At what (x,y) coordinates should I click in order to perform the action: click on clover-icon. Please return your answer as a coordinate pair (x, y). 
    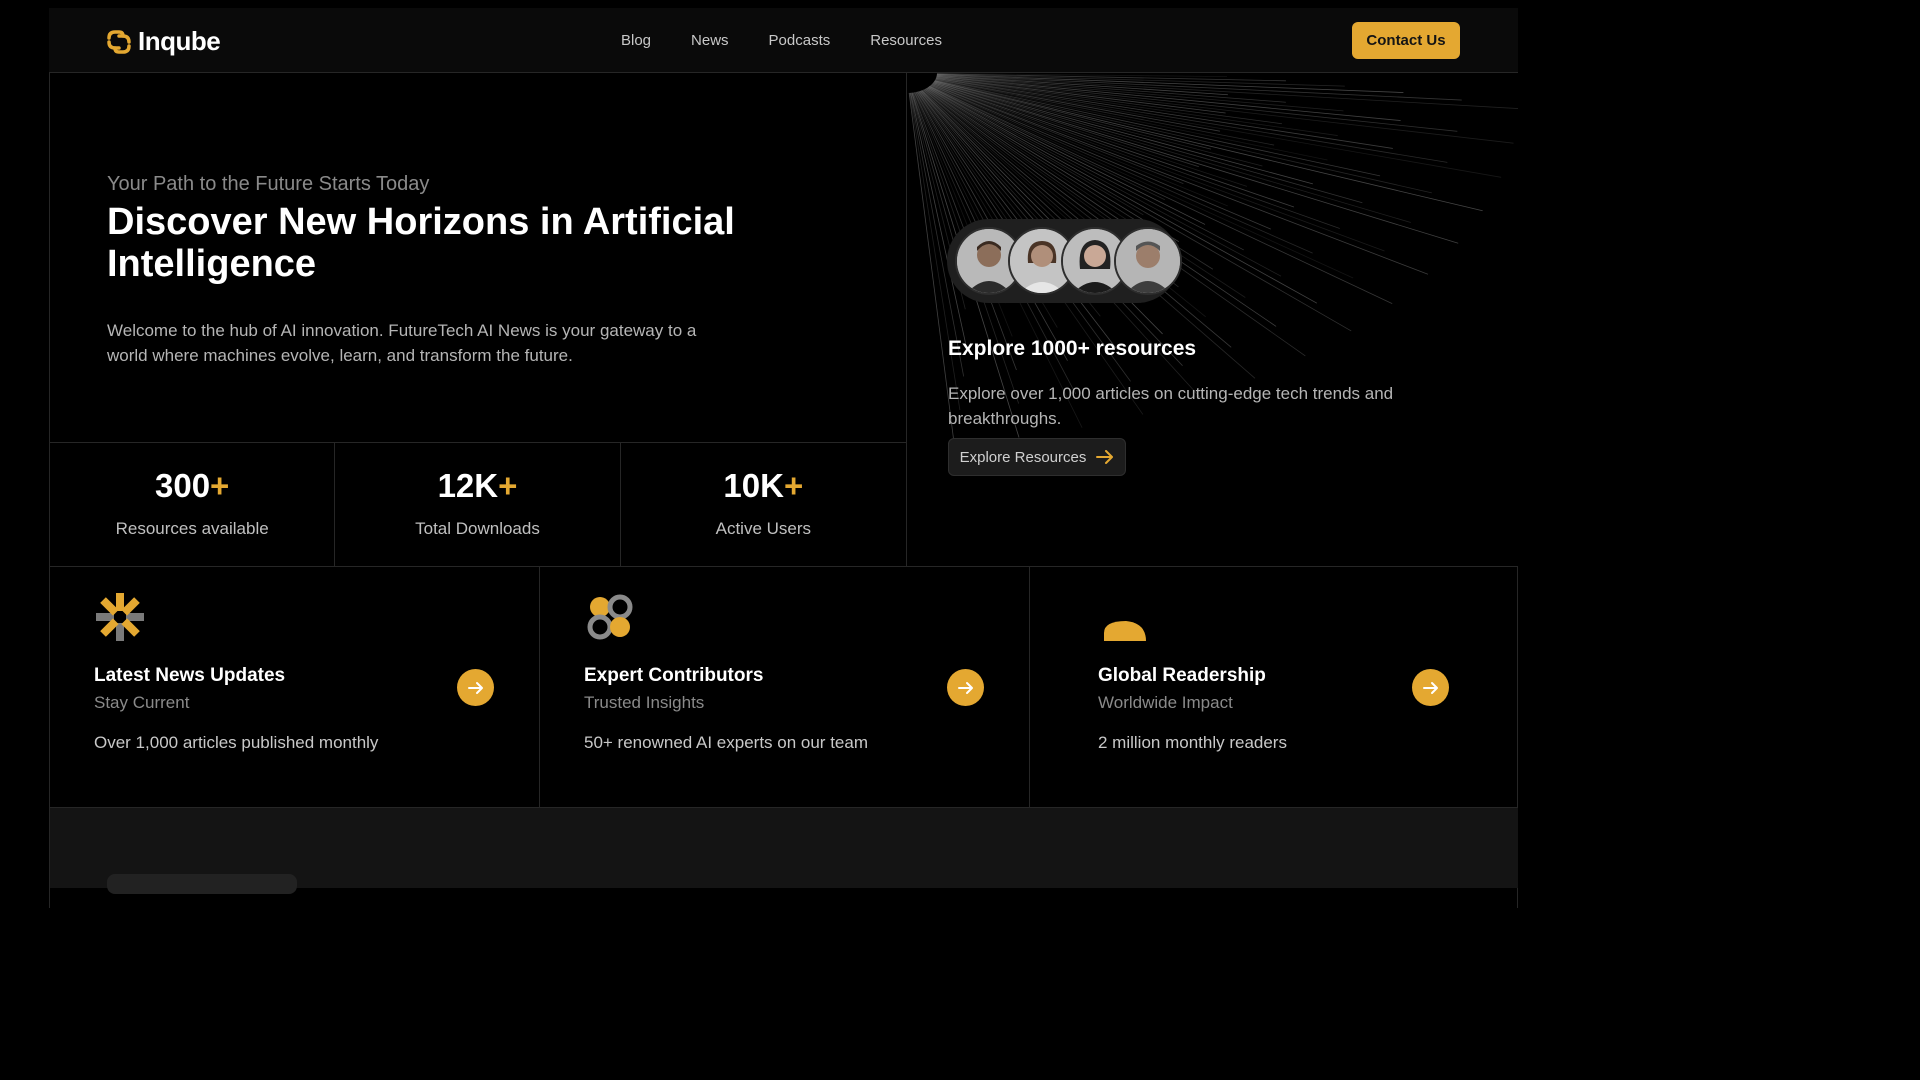
    Looking at the image, I should click on (610, 617).